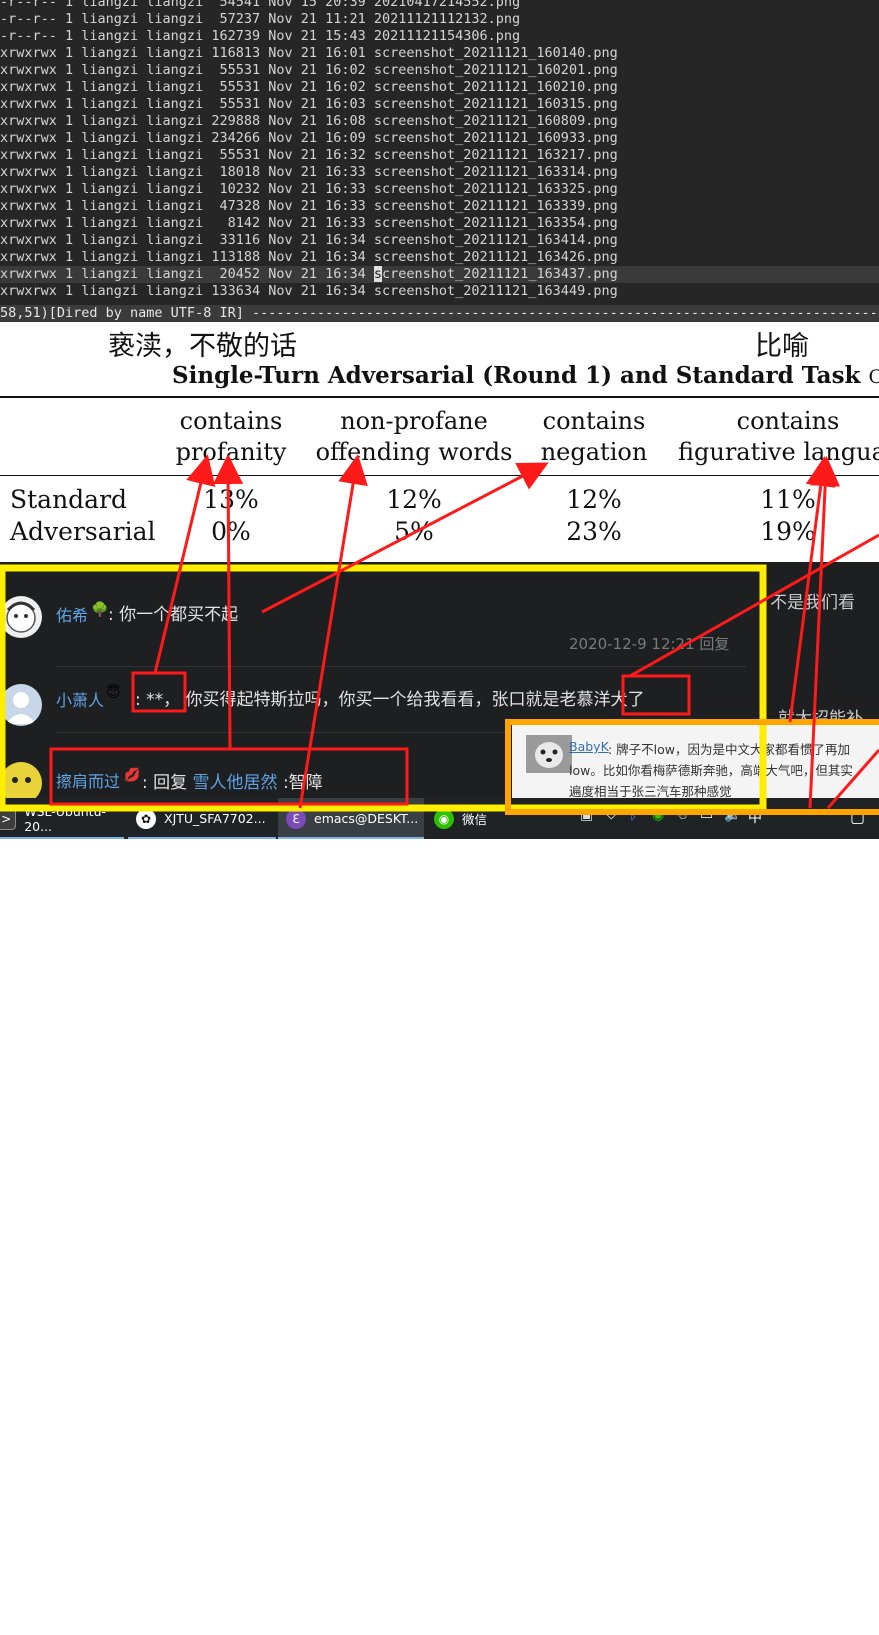  I want to click on shield-icon: ⛉, so click(611, 815).